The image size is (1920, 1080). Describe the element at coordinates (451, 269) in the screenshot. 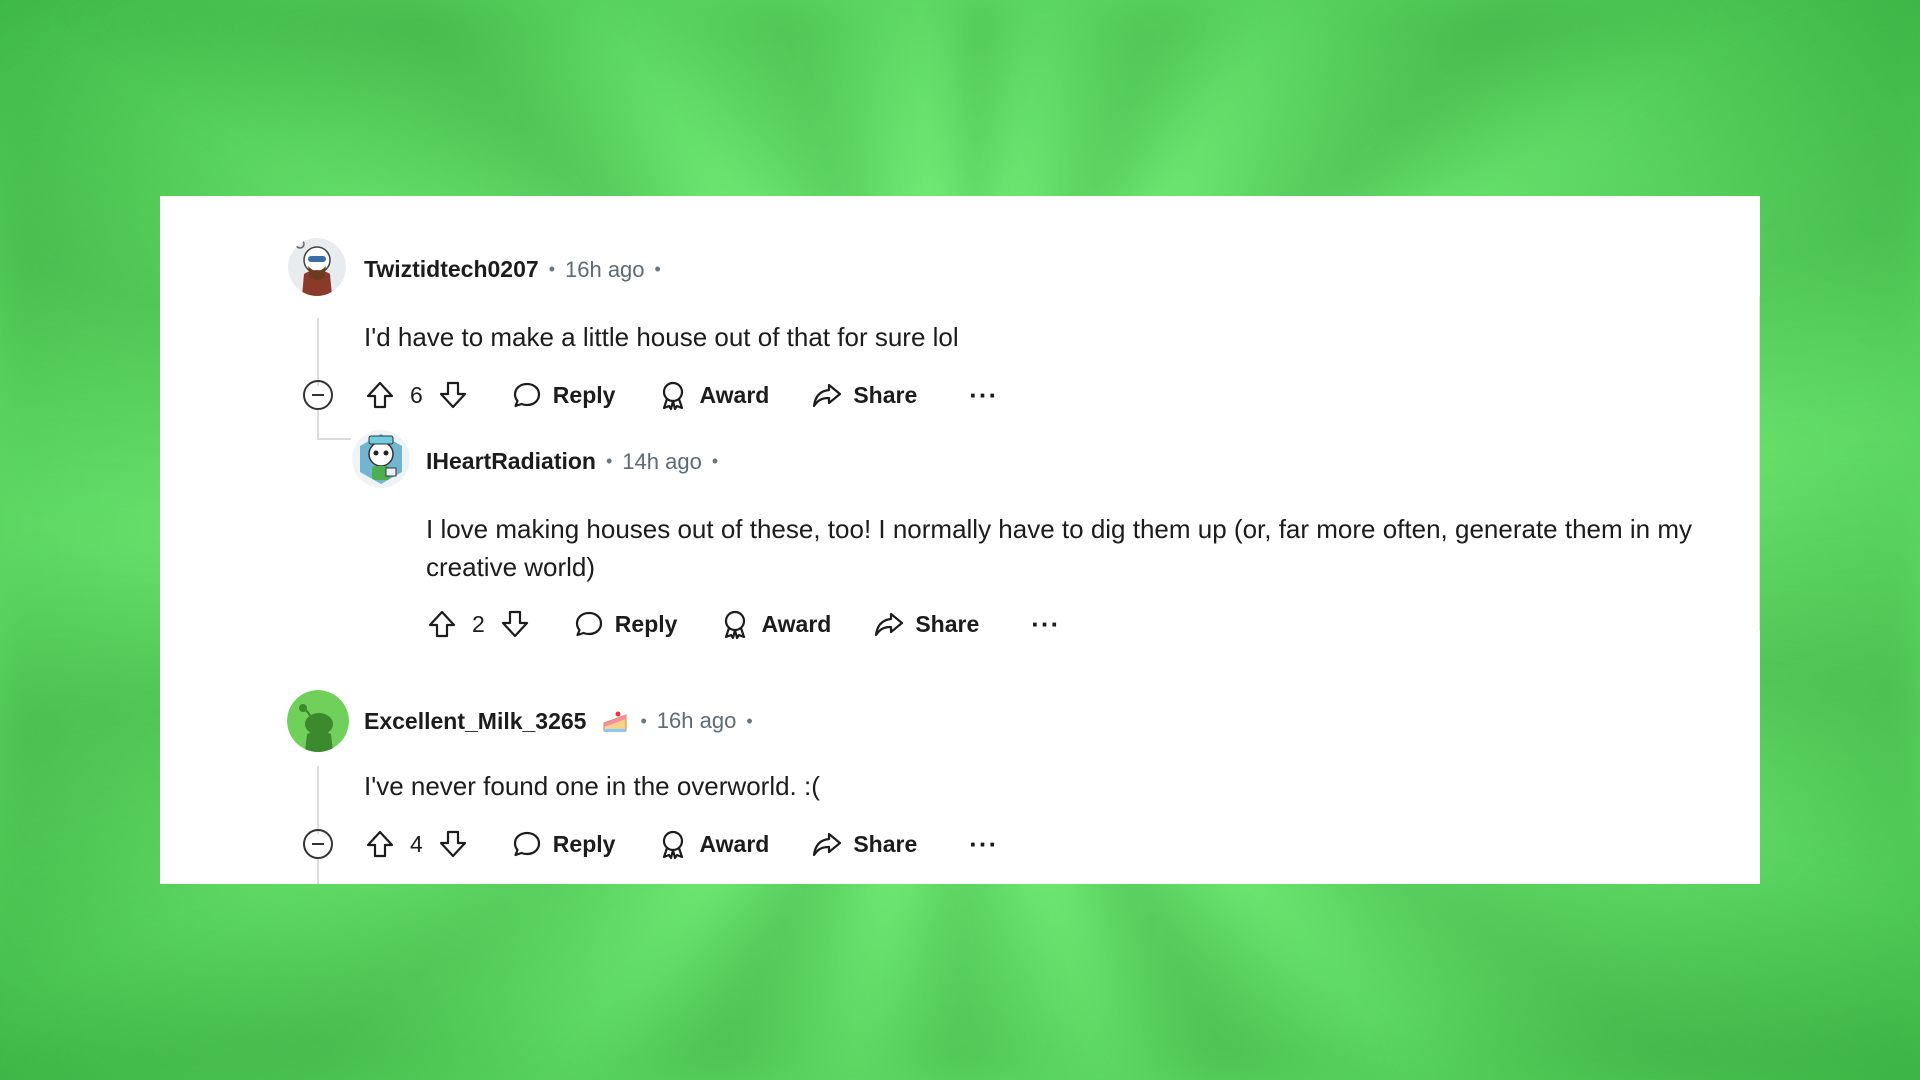

I see `username: Twiztidtech0207` at that location.